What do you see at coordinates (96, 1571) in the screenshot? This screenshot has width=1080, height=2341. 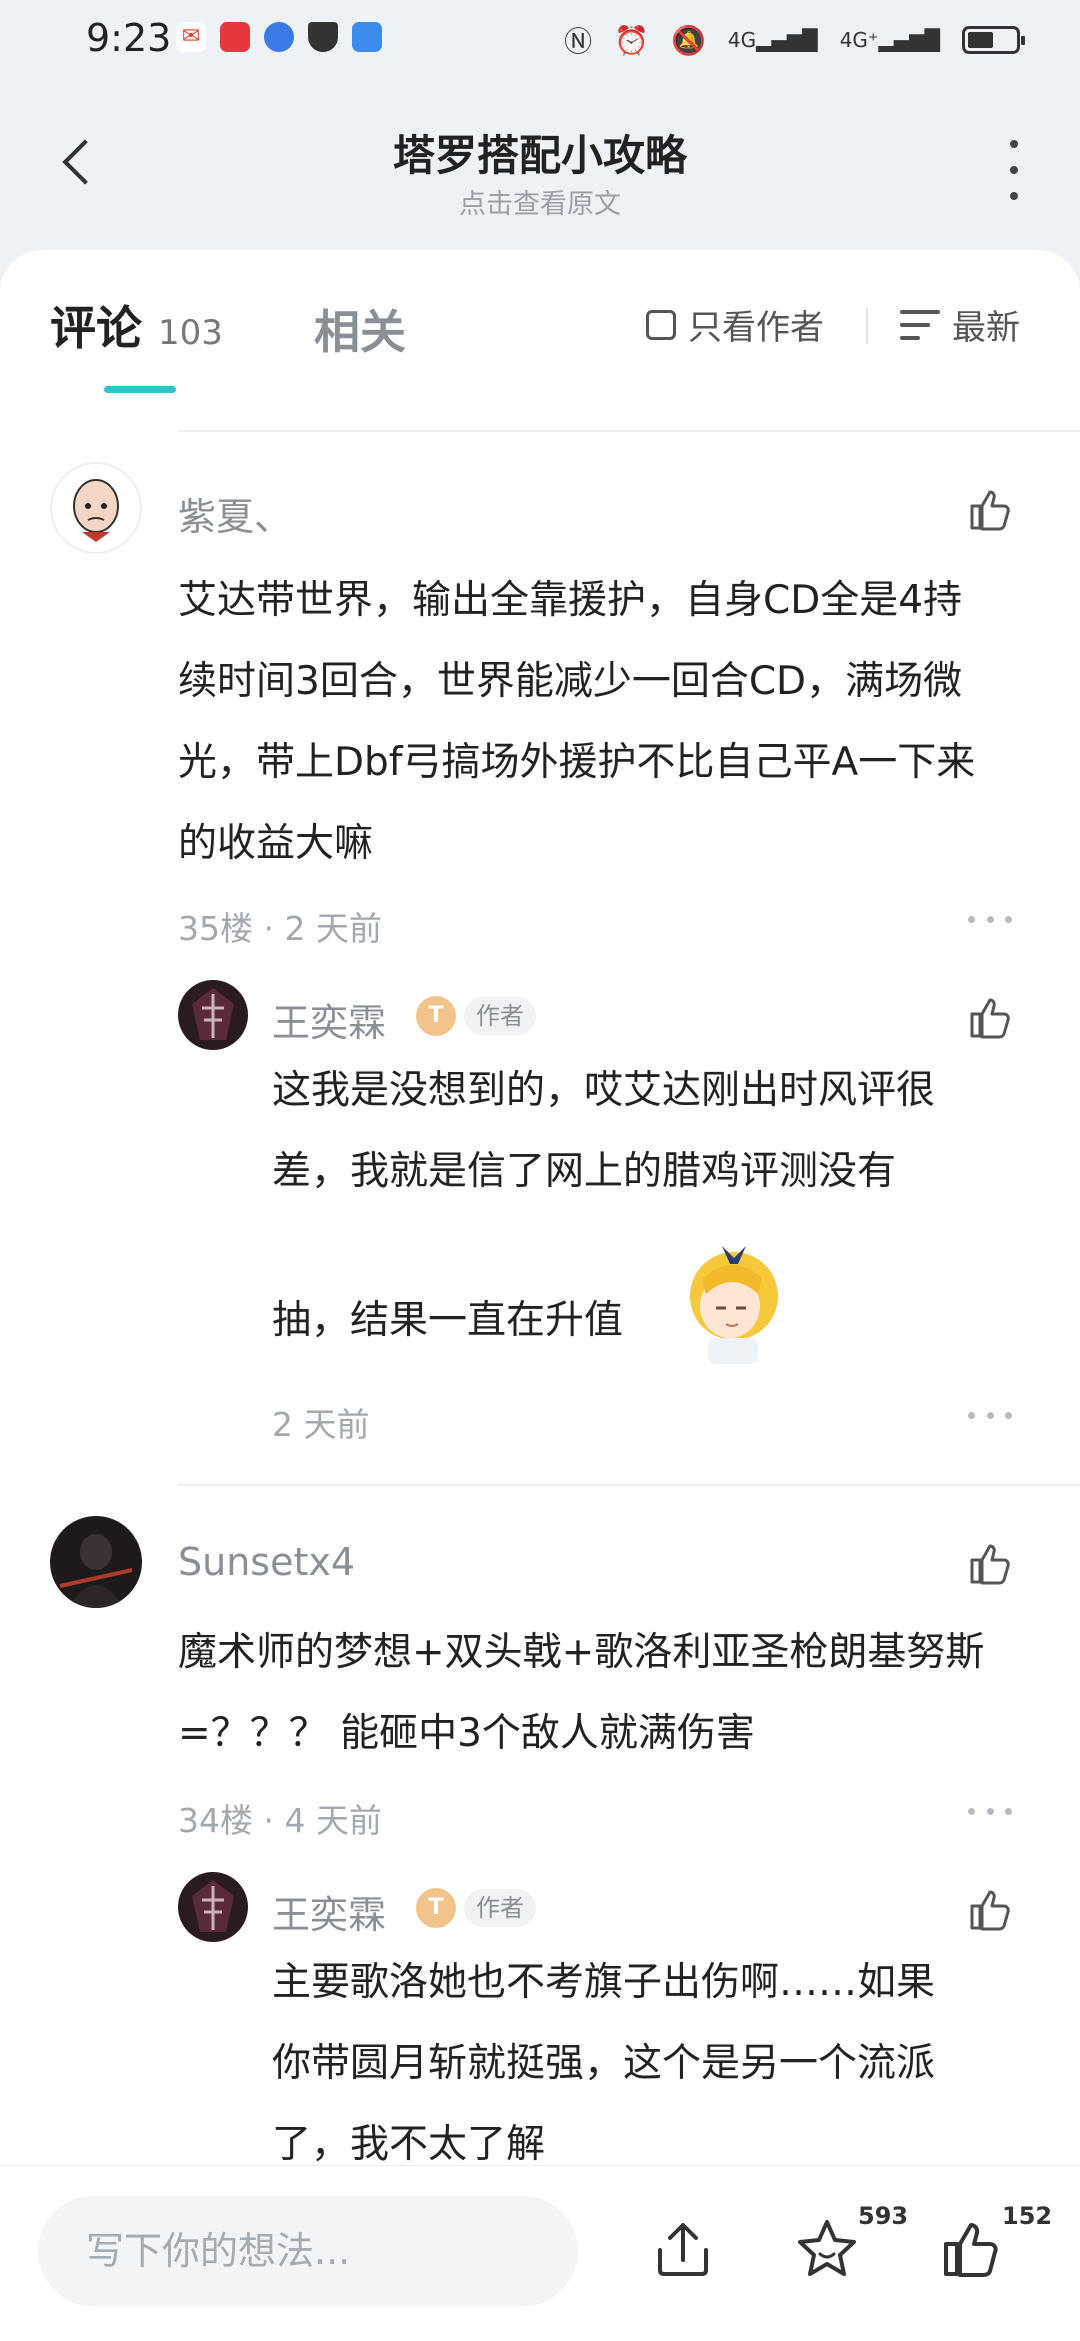 I see `dark-character-icon` at bounding box center [96, 1571].